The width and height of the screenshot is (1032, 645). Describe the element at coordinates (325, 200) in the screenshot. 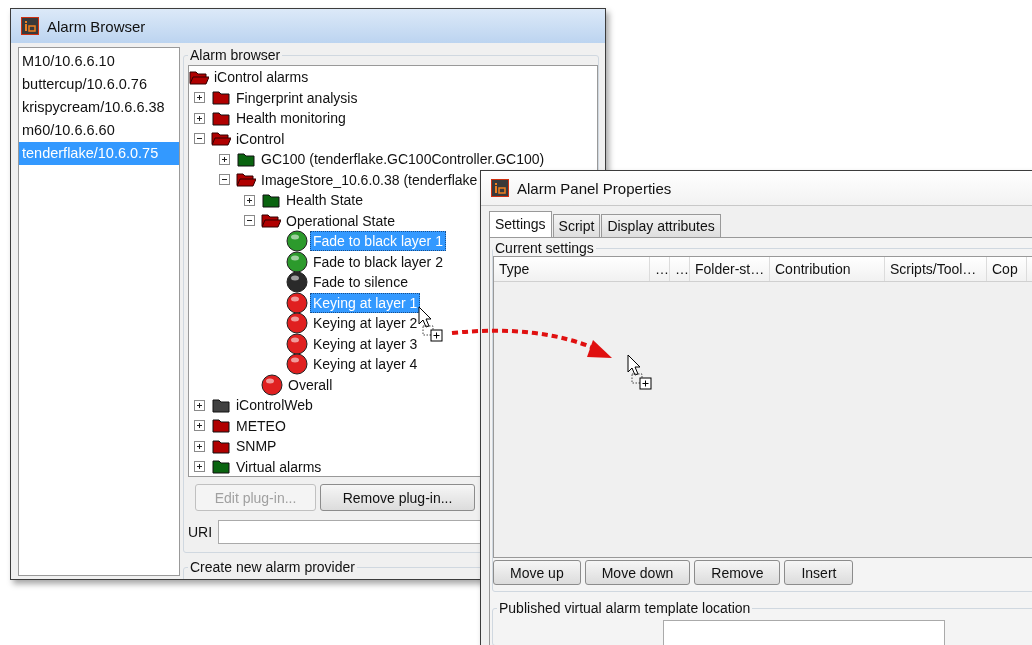

I see `tree-item: Health State` at that location.